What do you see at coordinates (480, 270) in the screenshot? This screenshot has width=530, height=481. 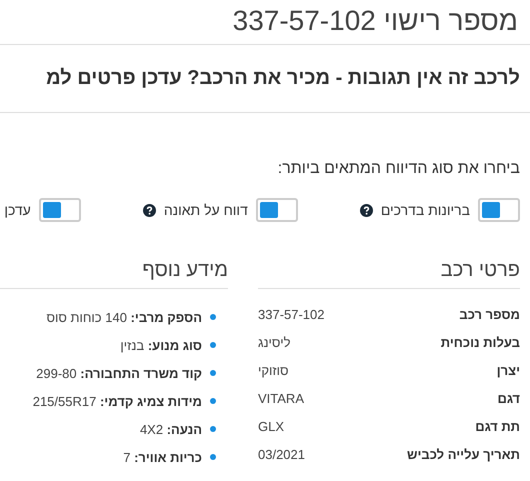 I see `section-heading: פרטי רכב` at bounding box center [480, 270].